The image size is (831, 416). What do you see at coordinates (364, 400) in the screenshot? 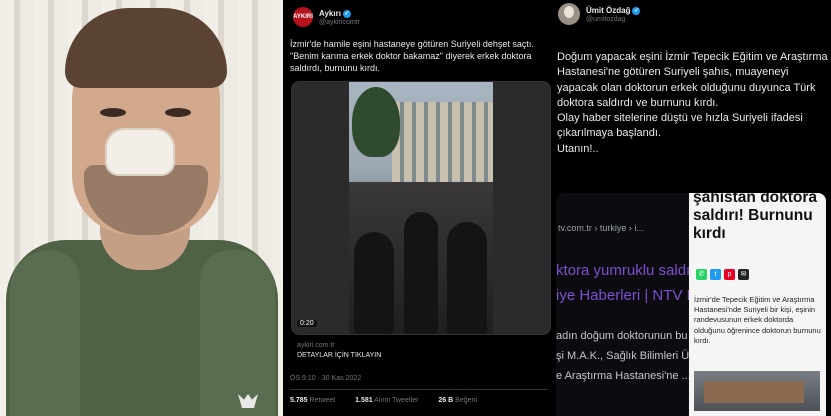
I see `quote-count: 1.581` at bounding box center [364, 400].